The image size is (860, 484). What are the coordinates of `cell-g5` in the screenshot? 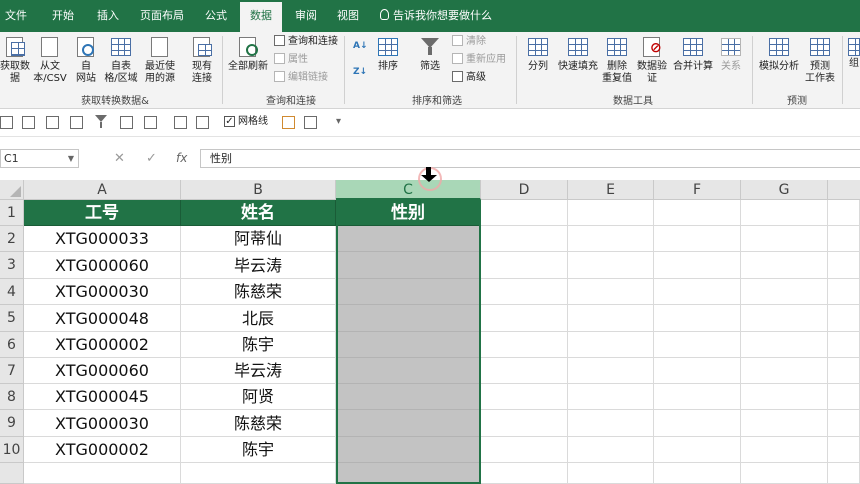 It's located at (784, 318).